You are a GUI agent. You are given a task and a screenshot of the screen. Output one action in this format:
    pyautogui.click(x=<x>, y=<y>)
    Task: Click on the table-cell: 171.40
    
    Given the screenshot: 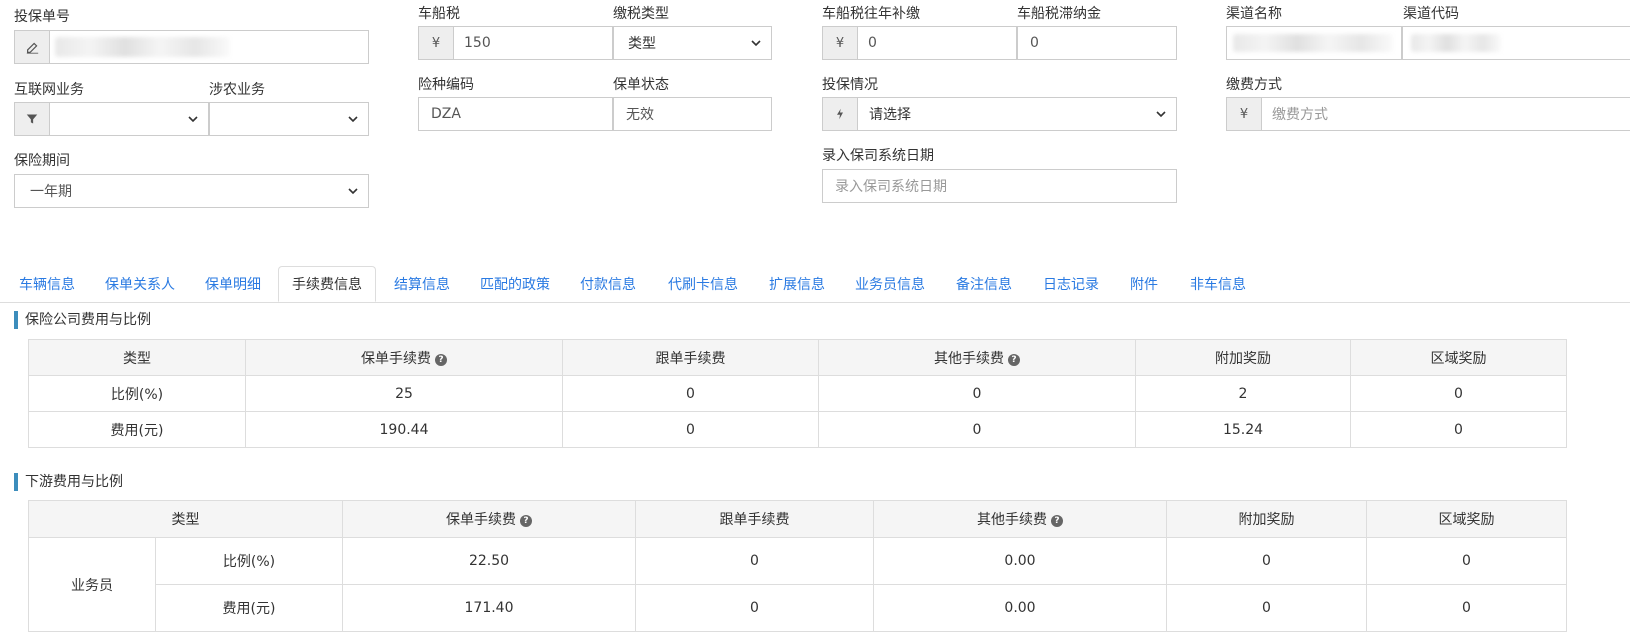 What is the action you would take?
    pyautogui.click(x=489, y=608)
    